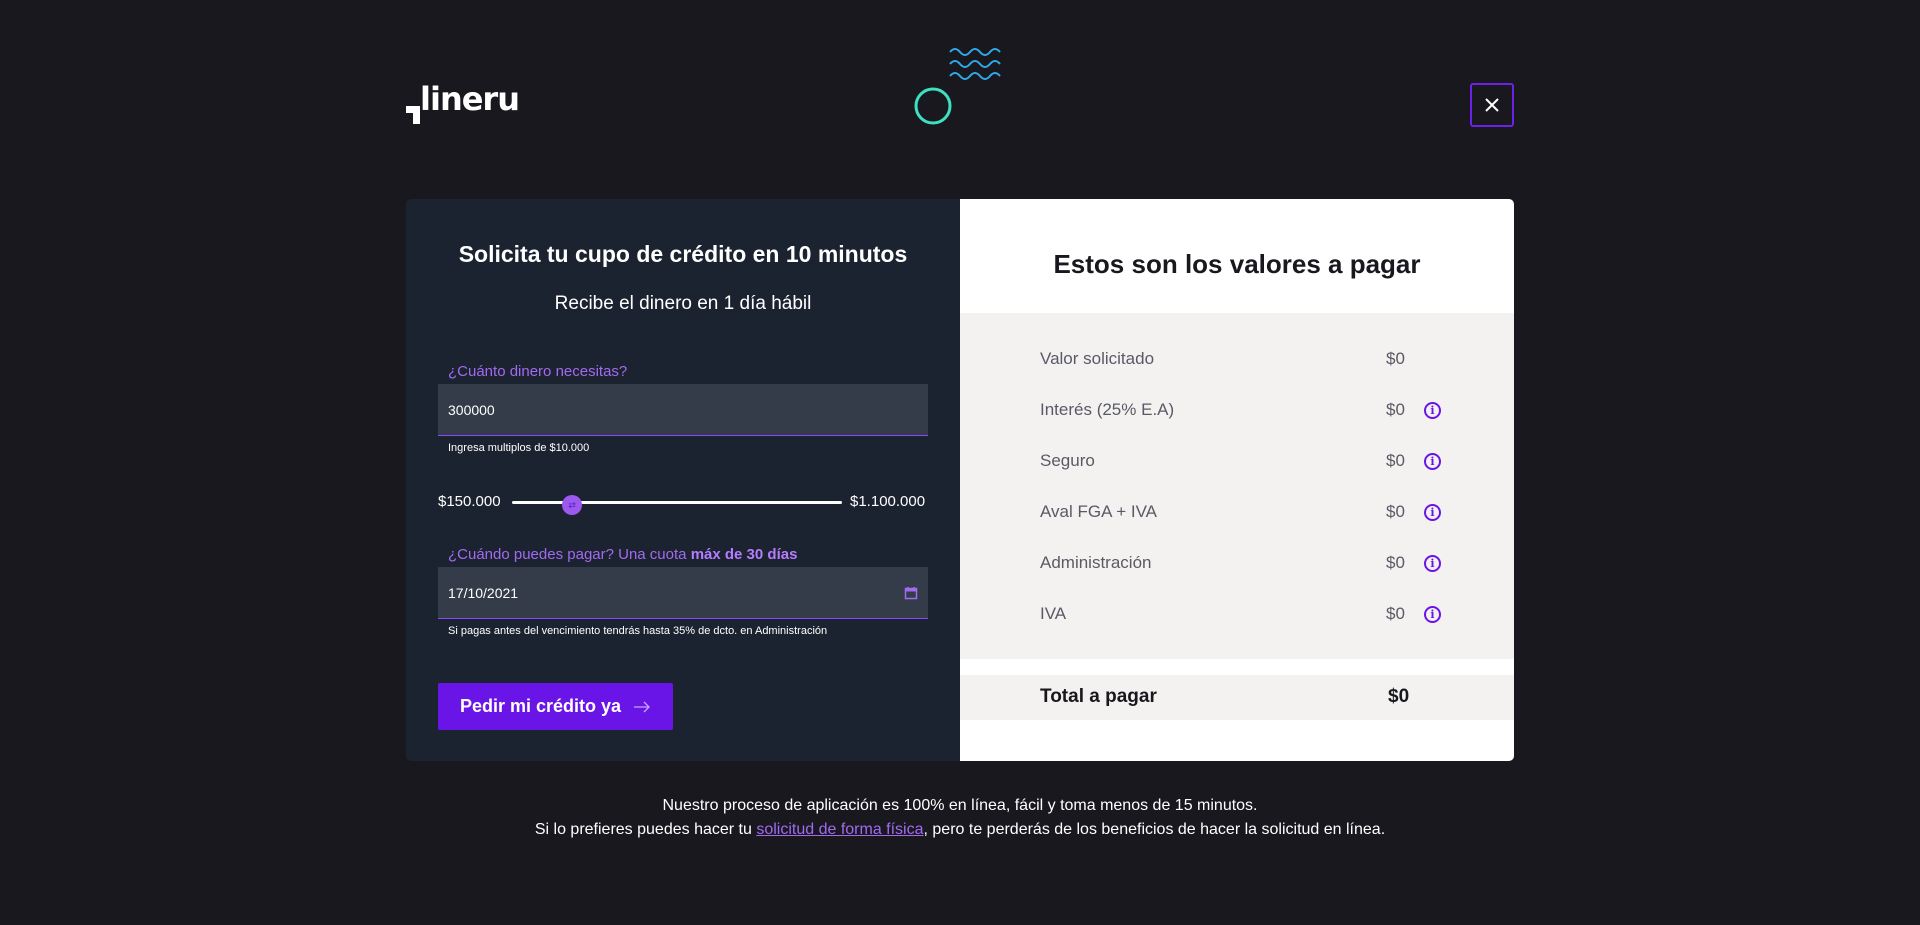  Describe the element at coordinates (683, 303) in the screenshot. I see `form-subtitle: Recibe el dinero en 1 día hábil` at that location.